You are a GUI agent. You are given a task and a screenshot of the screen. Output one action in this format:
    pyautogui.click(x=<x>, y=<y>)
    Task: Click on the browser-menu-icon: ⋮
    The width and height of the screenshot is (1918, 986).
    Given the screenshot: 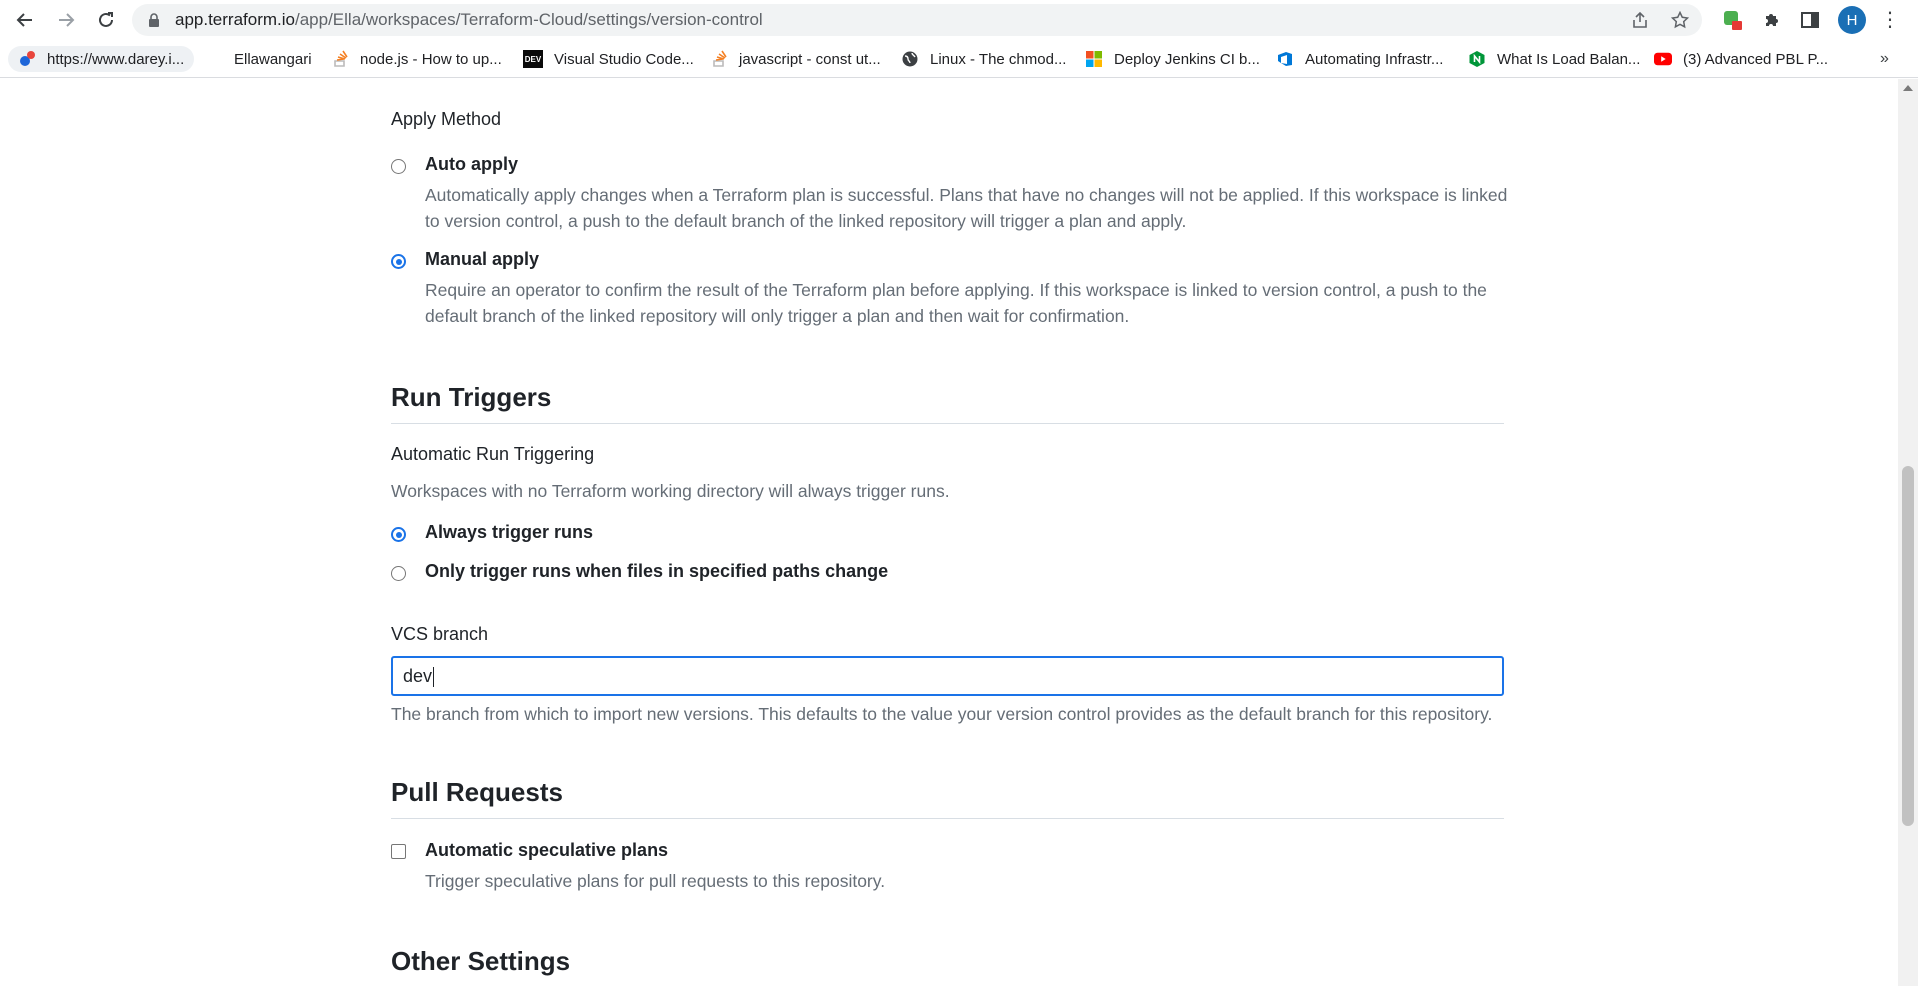 What is the action you would take?
    pyautogui.click(x=1890, y=20)
    